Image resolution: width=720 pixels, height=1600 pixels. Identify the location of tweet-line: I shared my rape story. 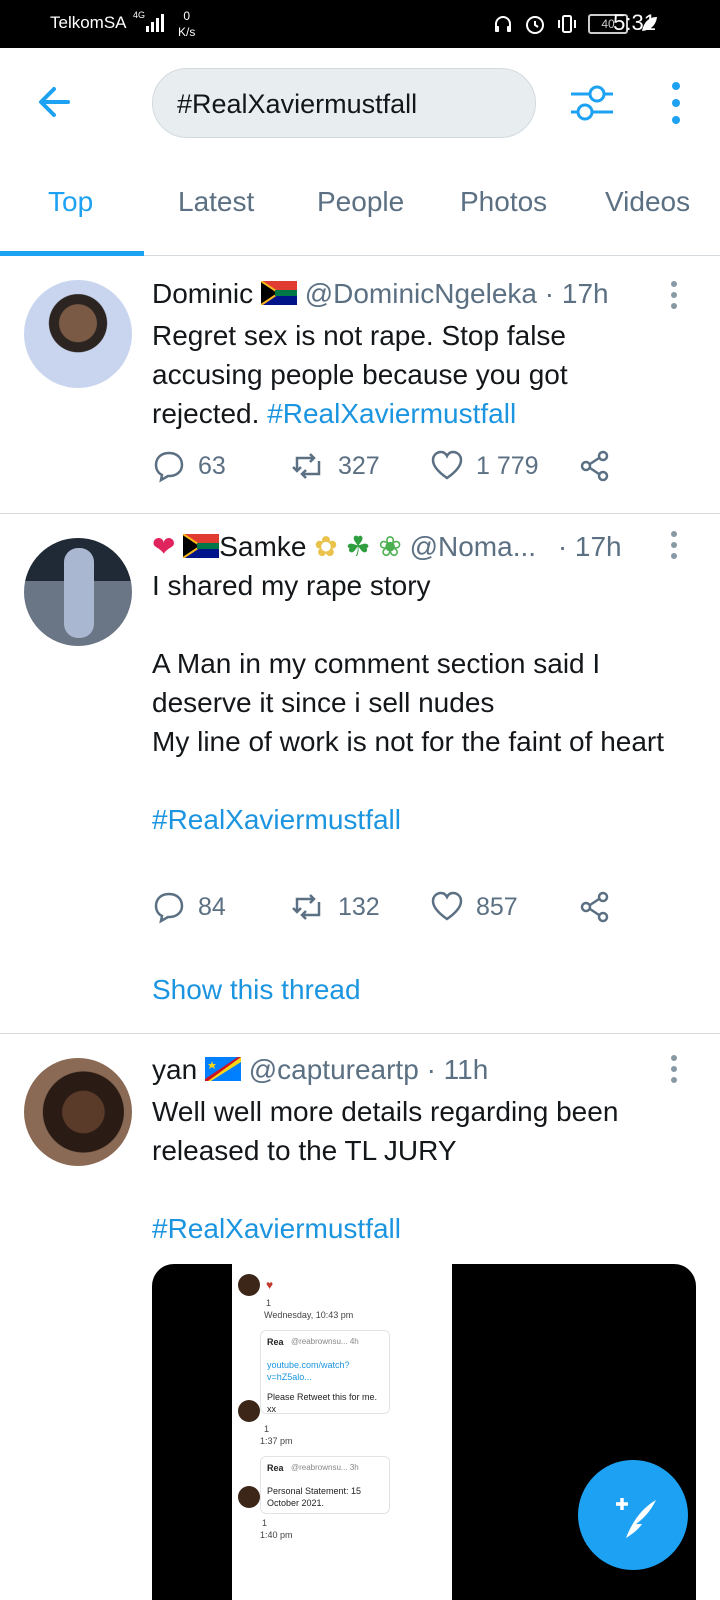
(291, 585).